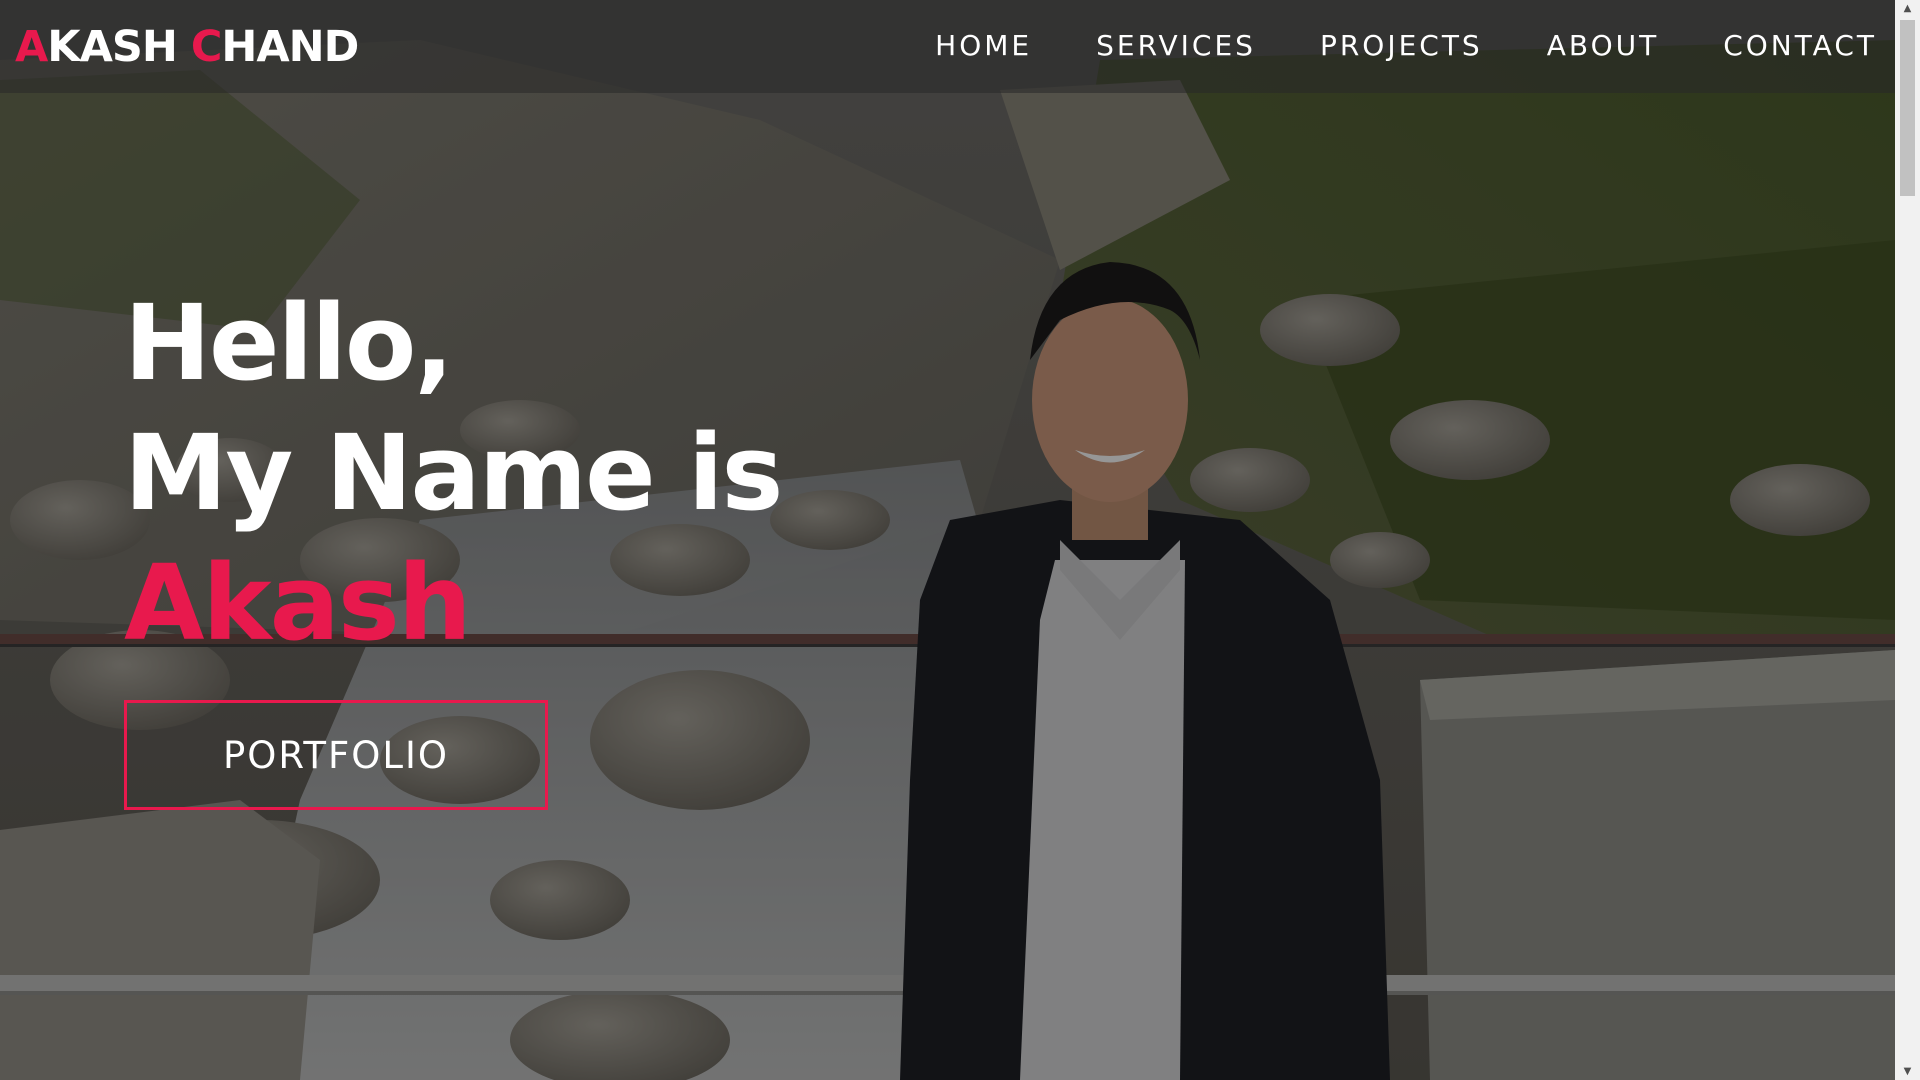  I want to click on portfolio-button: PORTFOLIO, so click(336, 755).